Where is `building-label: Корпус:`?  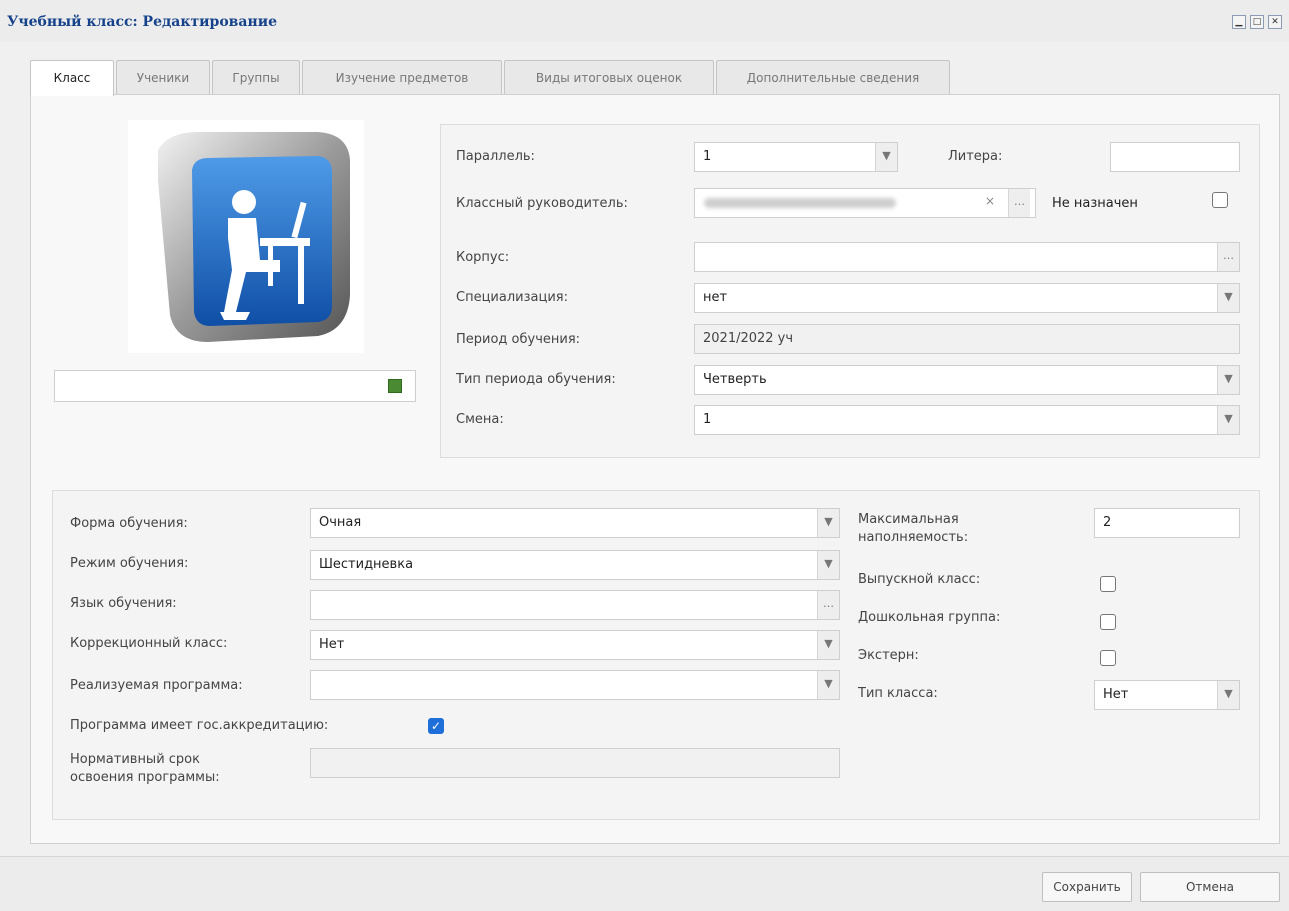 building-label: Корпус: is located at coordinates (483, 257).